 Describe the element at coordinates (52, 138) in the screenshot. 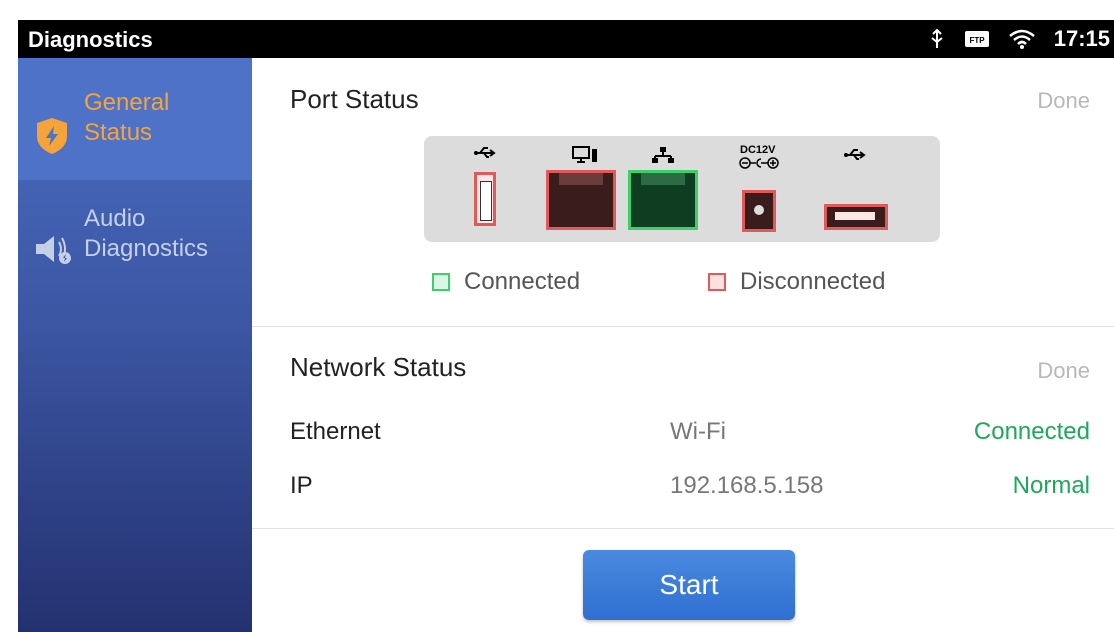

I see `shield-bolt-icon` at that location.